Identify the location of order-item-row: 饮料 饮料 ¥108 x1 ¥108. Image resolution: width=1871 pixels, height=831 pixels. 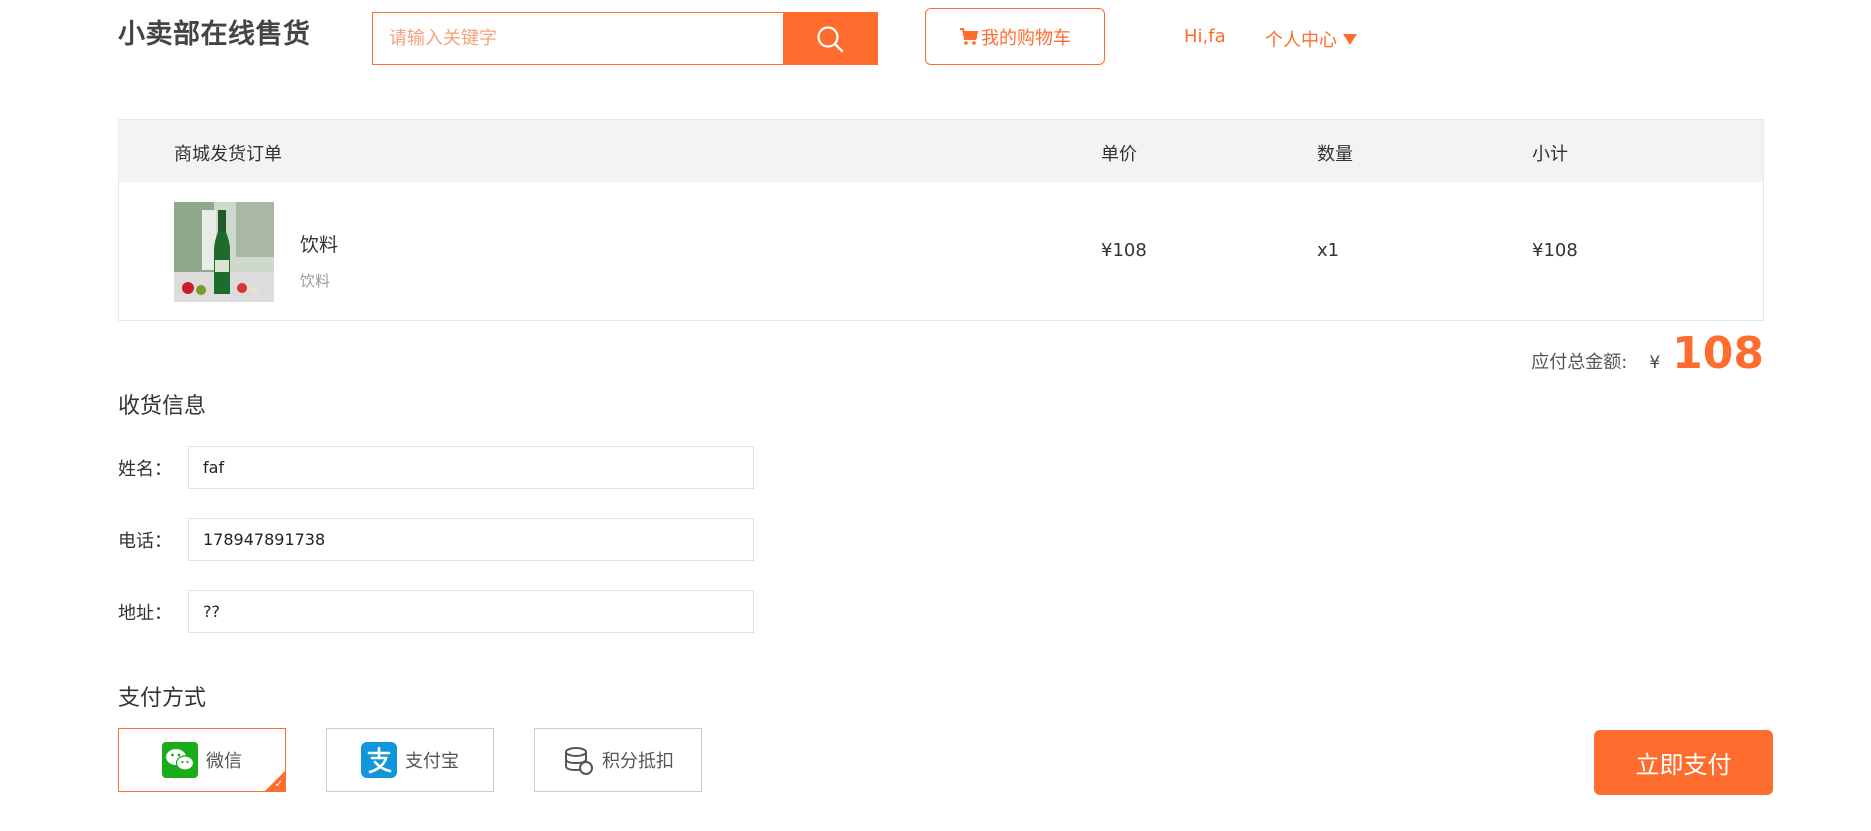
(941, 251).